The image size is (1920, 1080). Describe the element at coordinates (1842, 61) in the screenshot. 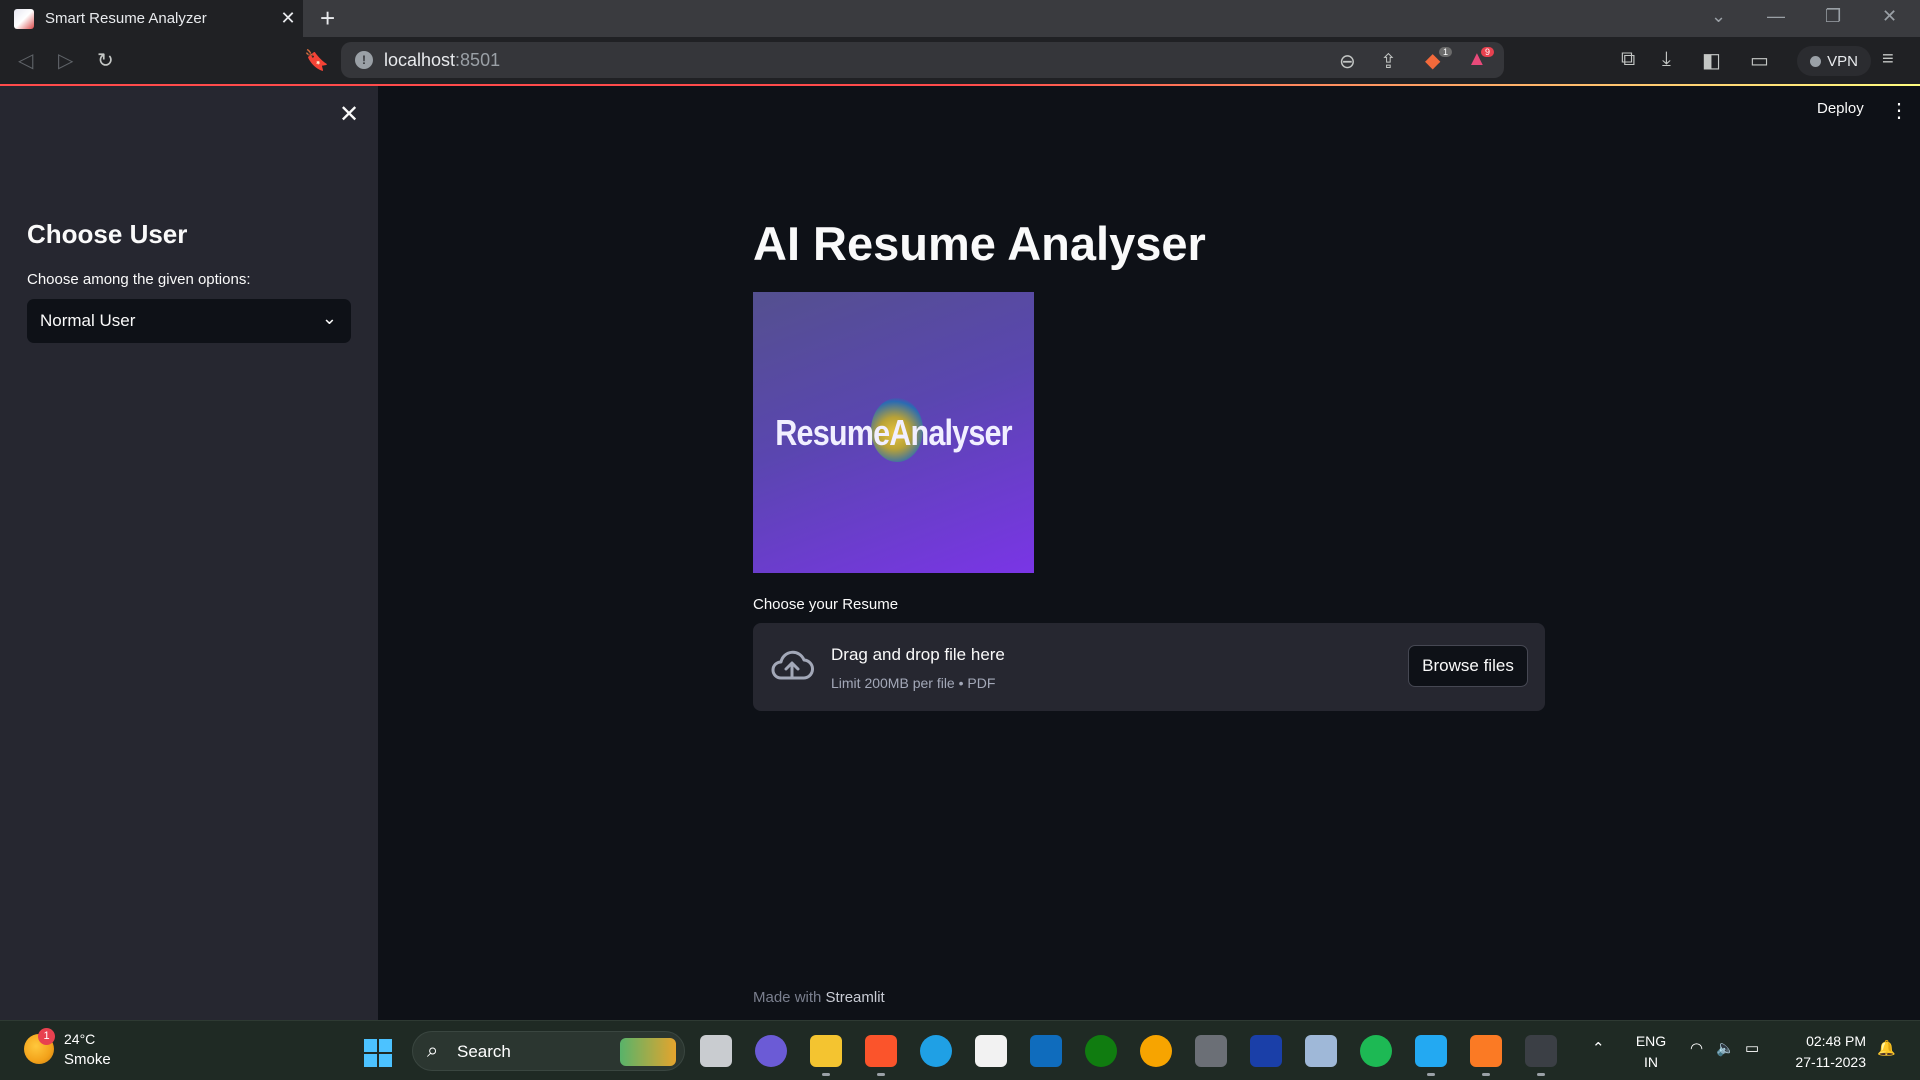

I see `vpn-label: VPN` at that location.